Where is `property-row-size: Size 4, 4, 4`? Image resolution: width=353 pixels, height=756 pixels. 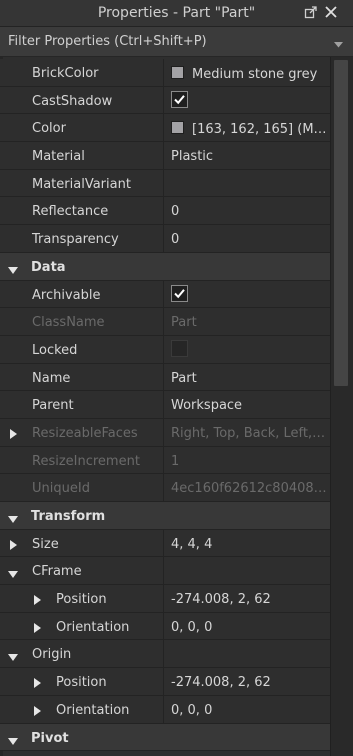 property-row-size: Size 4, 4, 4 is located at coordinates (165, 543).